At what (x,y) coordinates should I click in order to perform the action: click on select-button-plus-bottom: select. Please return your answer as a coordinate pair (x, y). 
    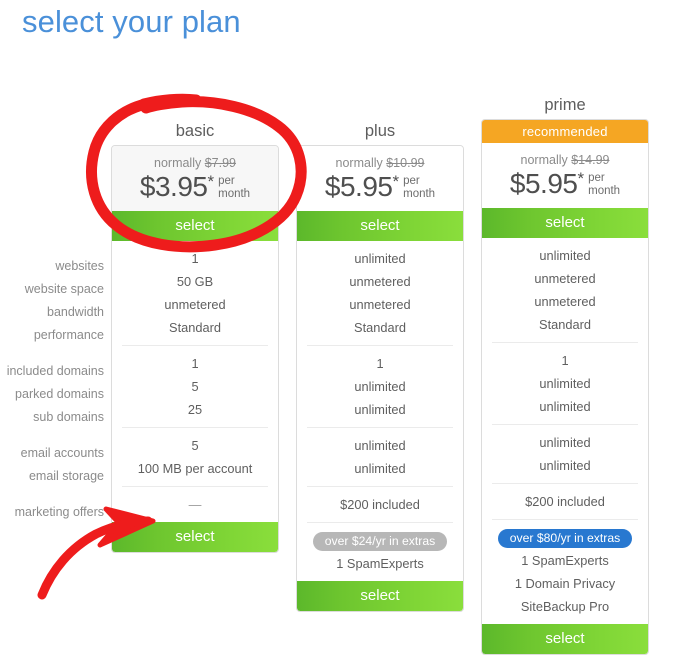
    Looking at the image, I should click on (380, 596).